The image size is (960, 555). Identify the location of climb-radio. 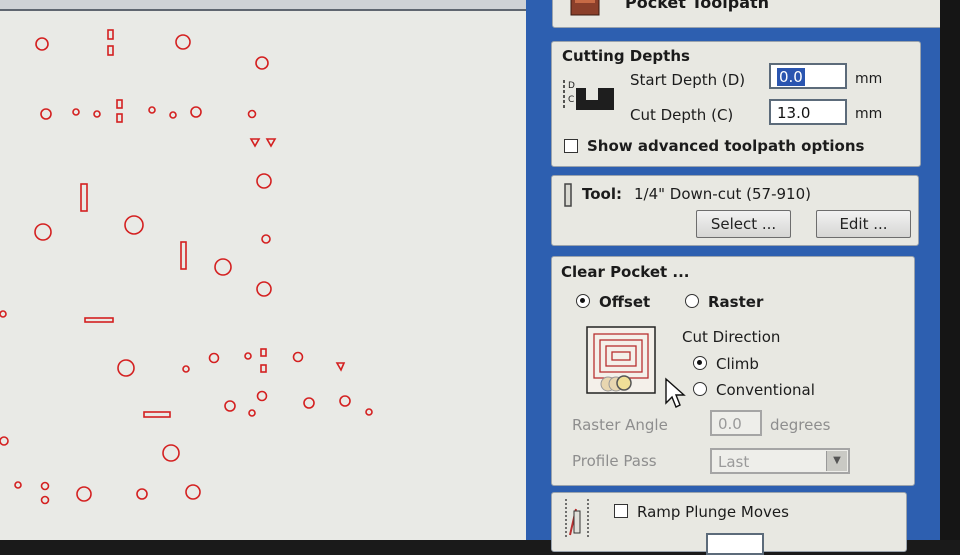
(700, 363).